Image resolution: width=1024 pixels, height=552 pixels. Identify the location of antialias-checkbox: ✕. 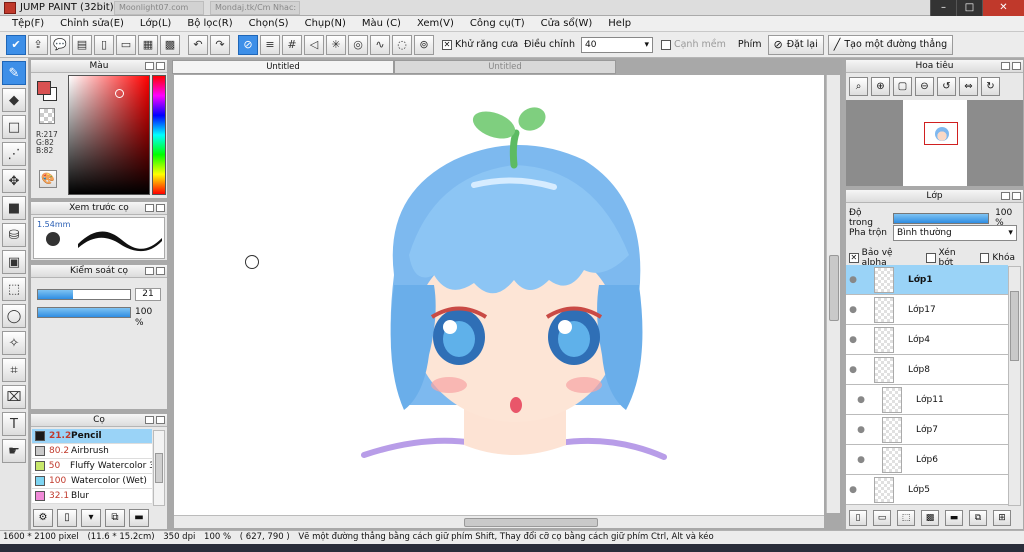
(447, 44).